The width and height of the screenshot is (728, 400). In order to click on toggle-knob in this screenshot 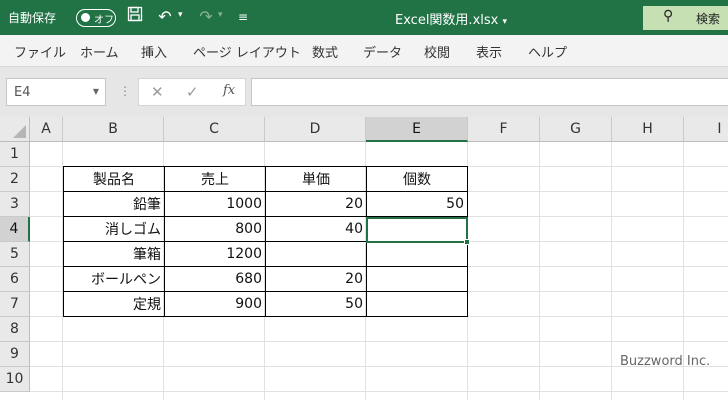, I will do `click(85, 17)`.